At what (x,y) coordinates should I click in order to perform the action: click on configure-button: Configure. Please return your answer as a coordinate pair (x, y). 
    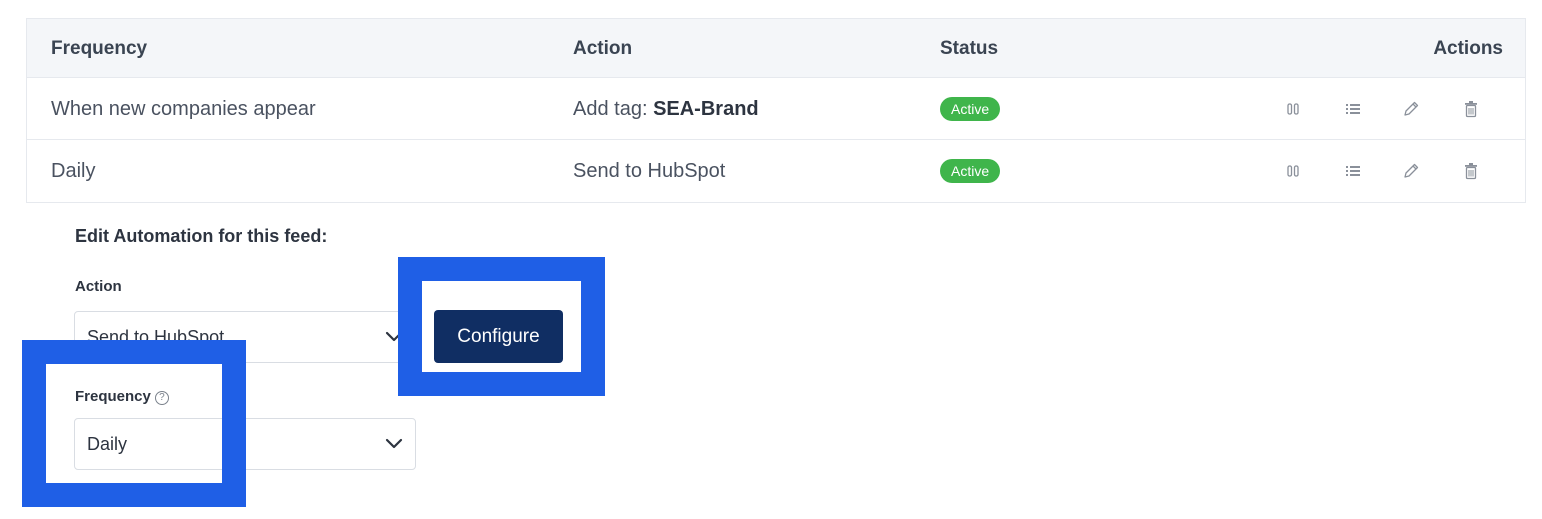
    Looking at the image, I should click on (498, 336).